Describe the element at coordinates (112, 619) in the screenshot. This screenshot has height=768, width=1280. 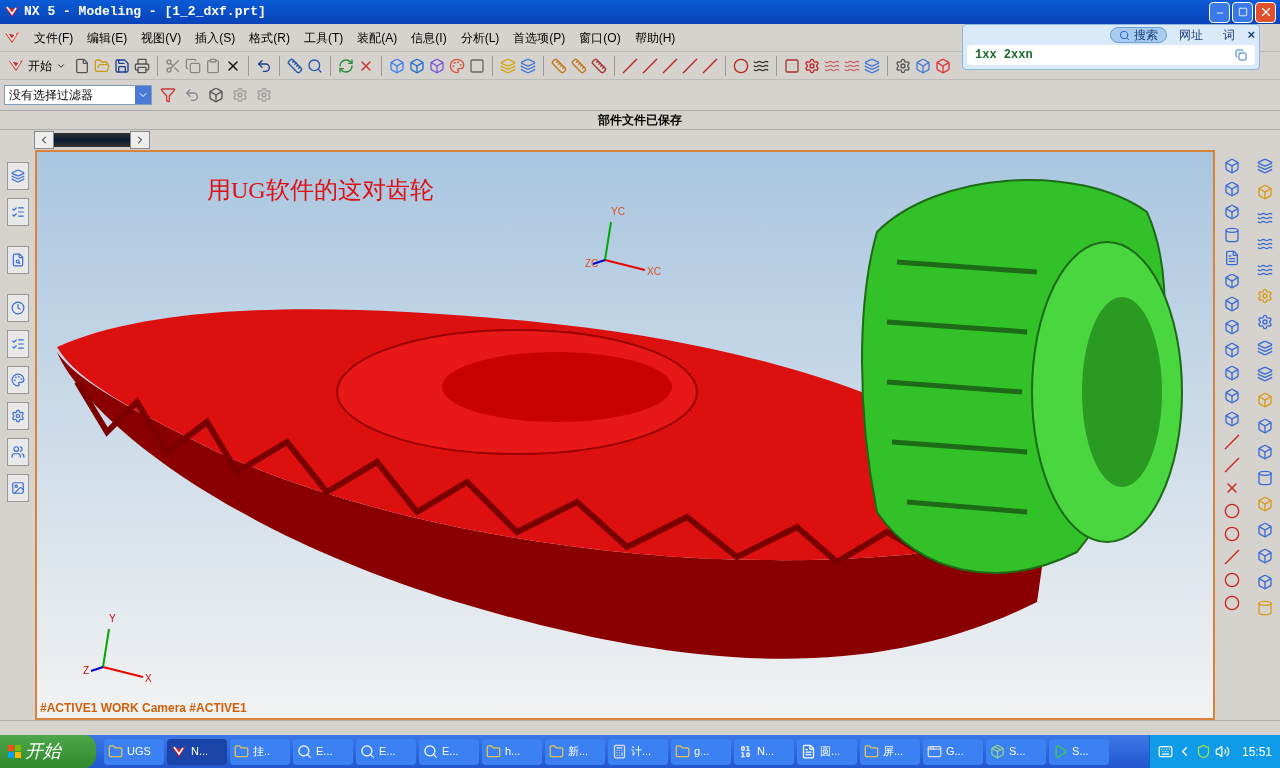
I see `axis-label: Y` at that location.